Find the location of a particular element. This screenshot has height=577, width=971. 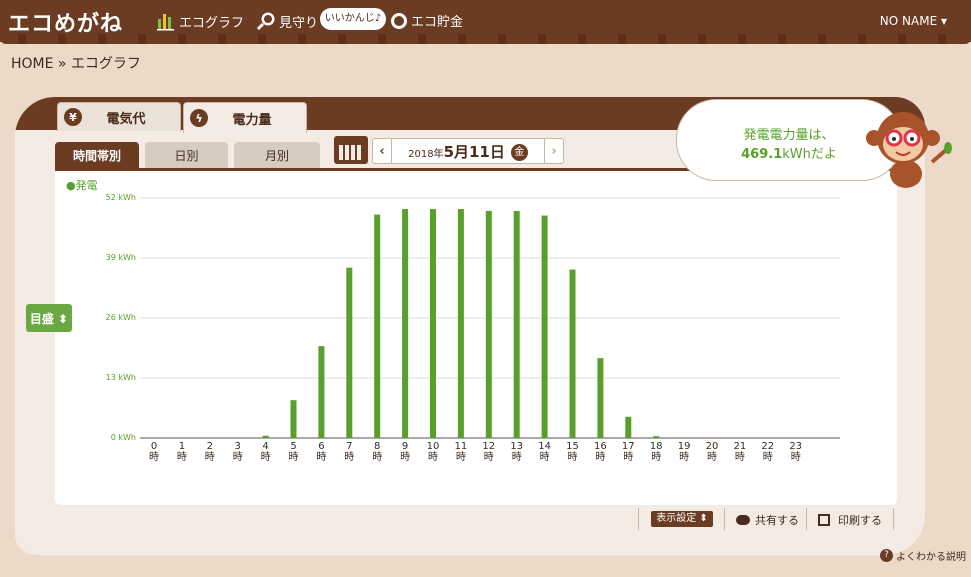

x-tick-label: 2時 is located at coordinates (209, 452).